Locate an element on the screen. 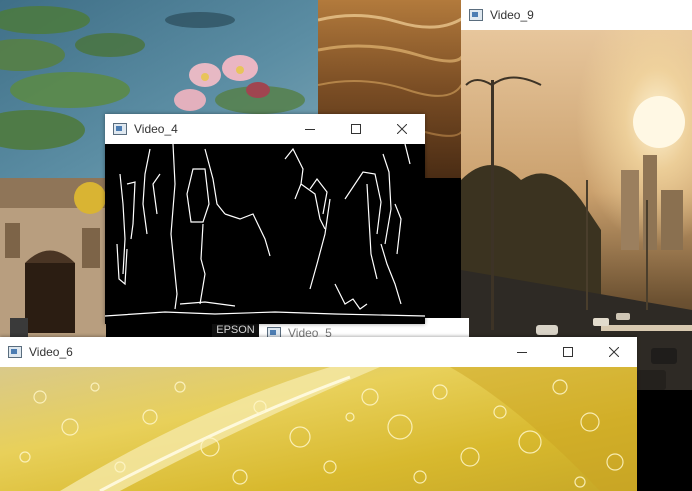  video-6-titlebar: Video_6 is located at coordinates (318, 352).